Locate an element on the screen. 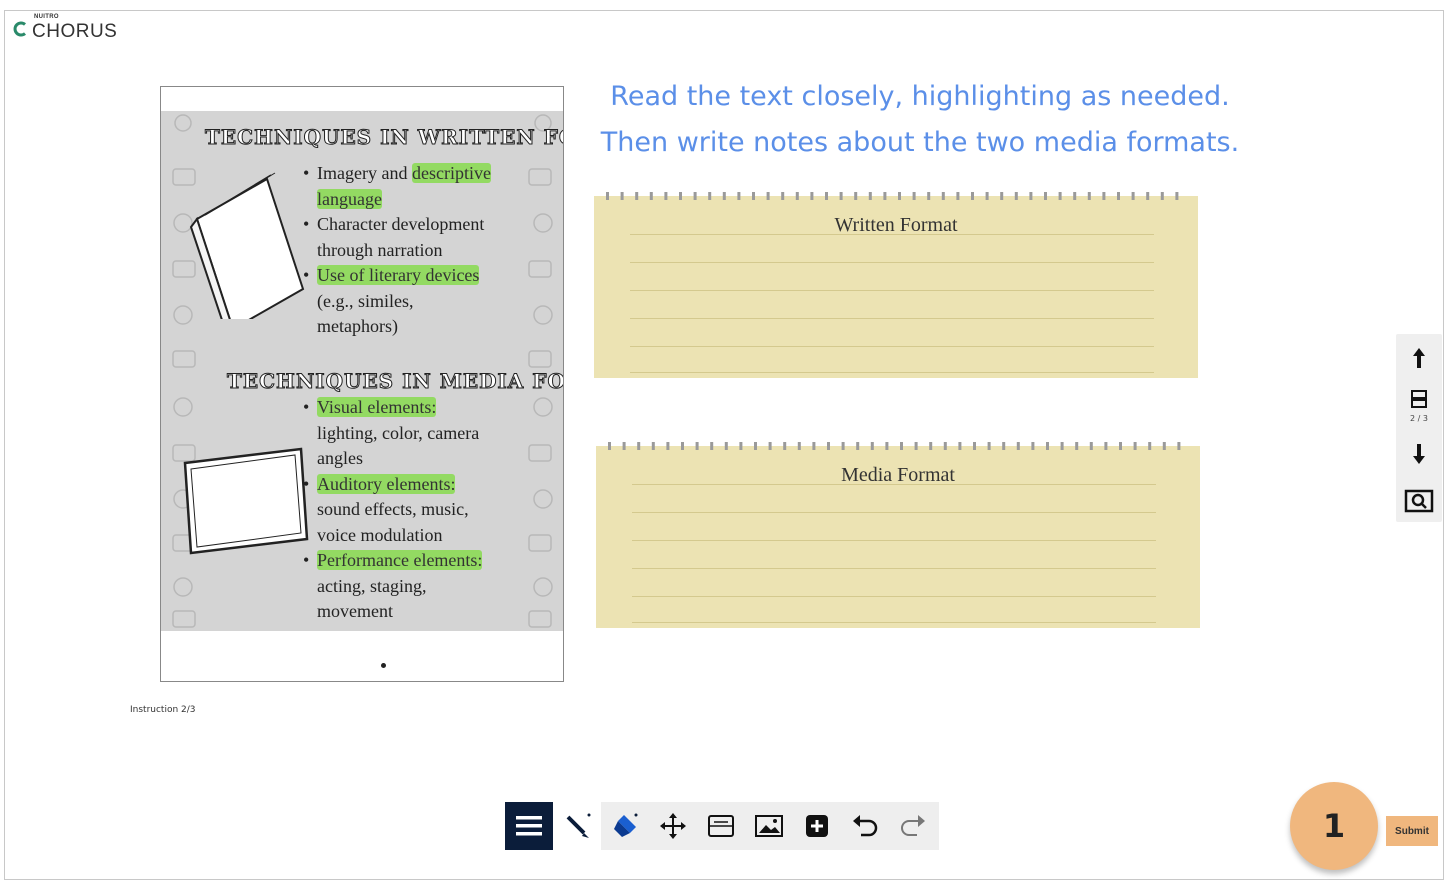  app-logo: NUITRO CHORUS is located at coordinates (65, 28).